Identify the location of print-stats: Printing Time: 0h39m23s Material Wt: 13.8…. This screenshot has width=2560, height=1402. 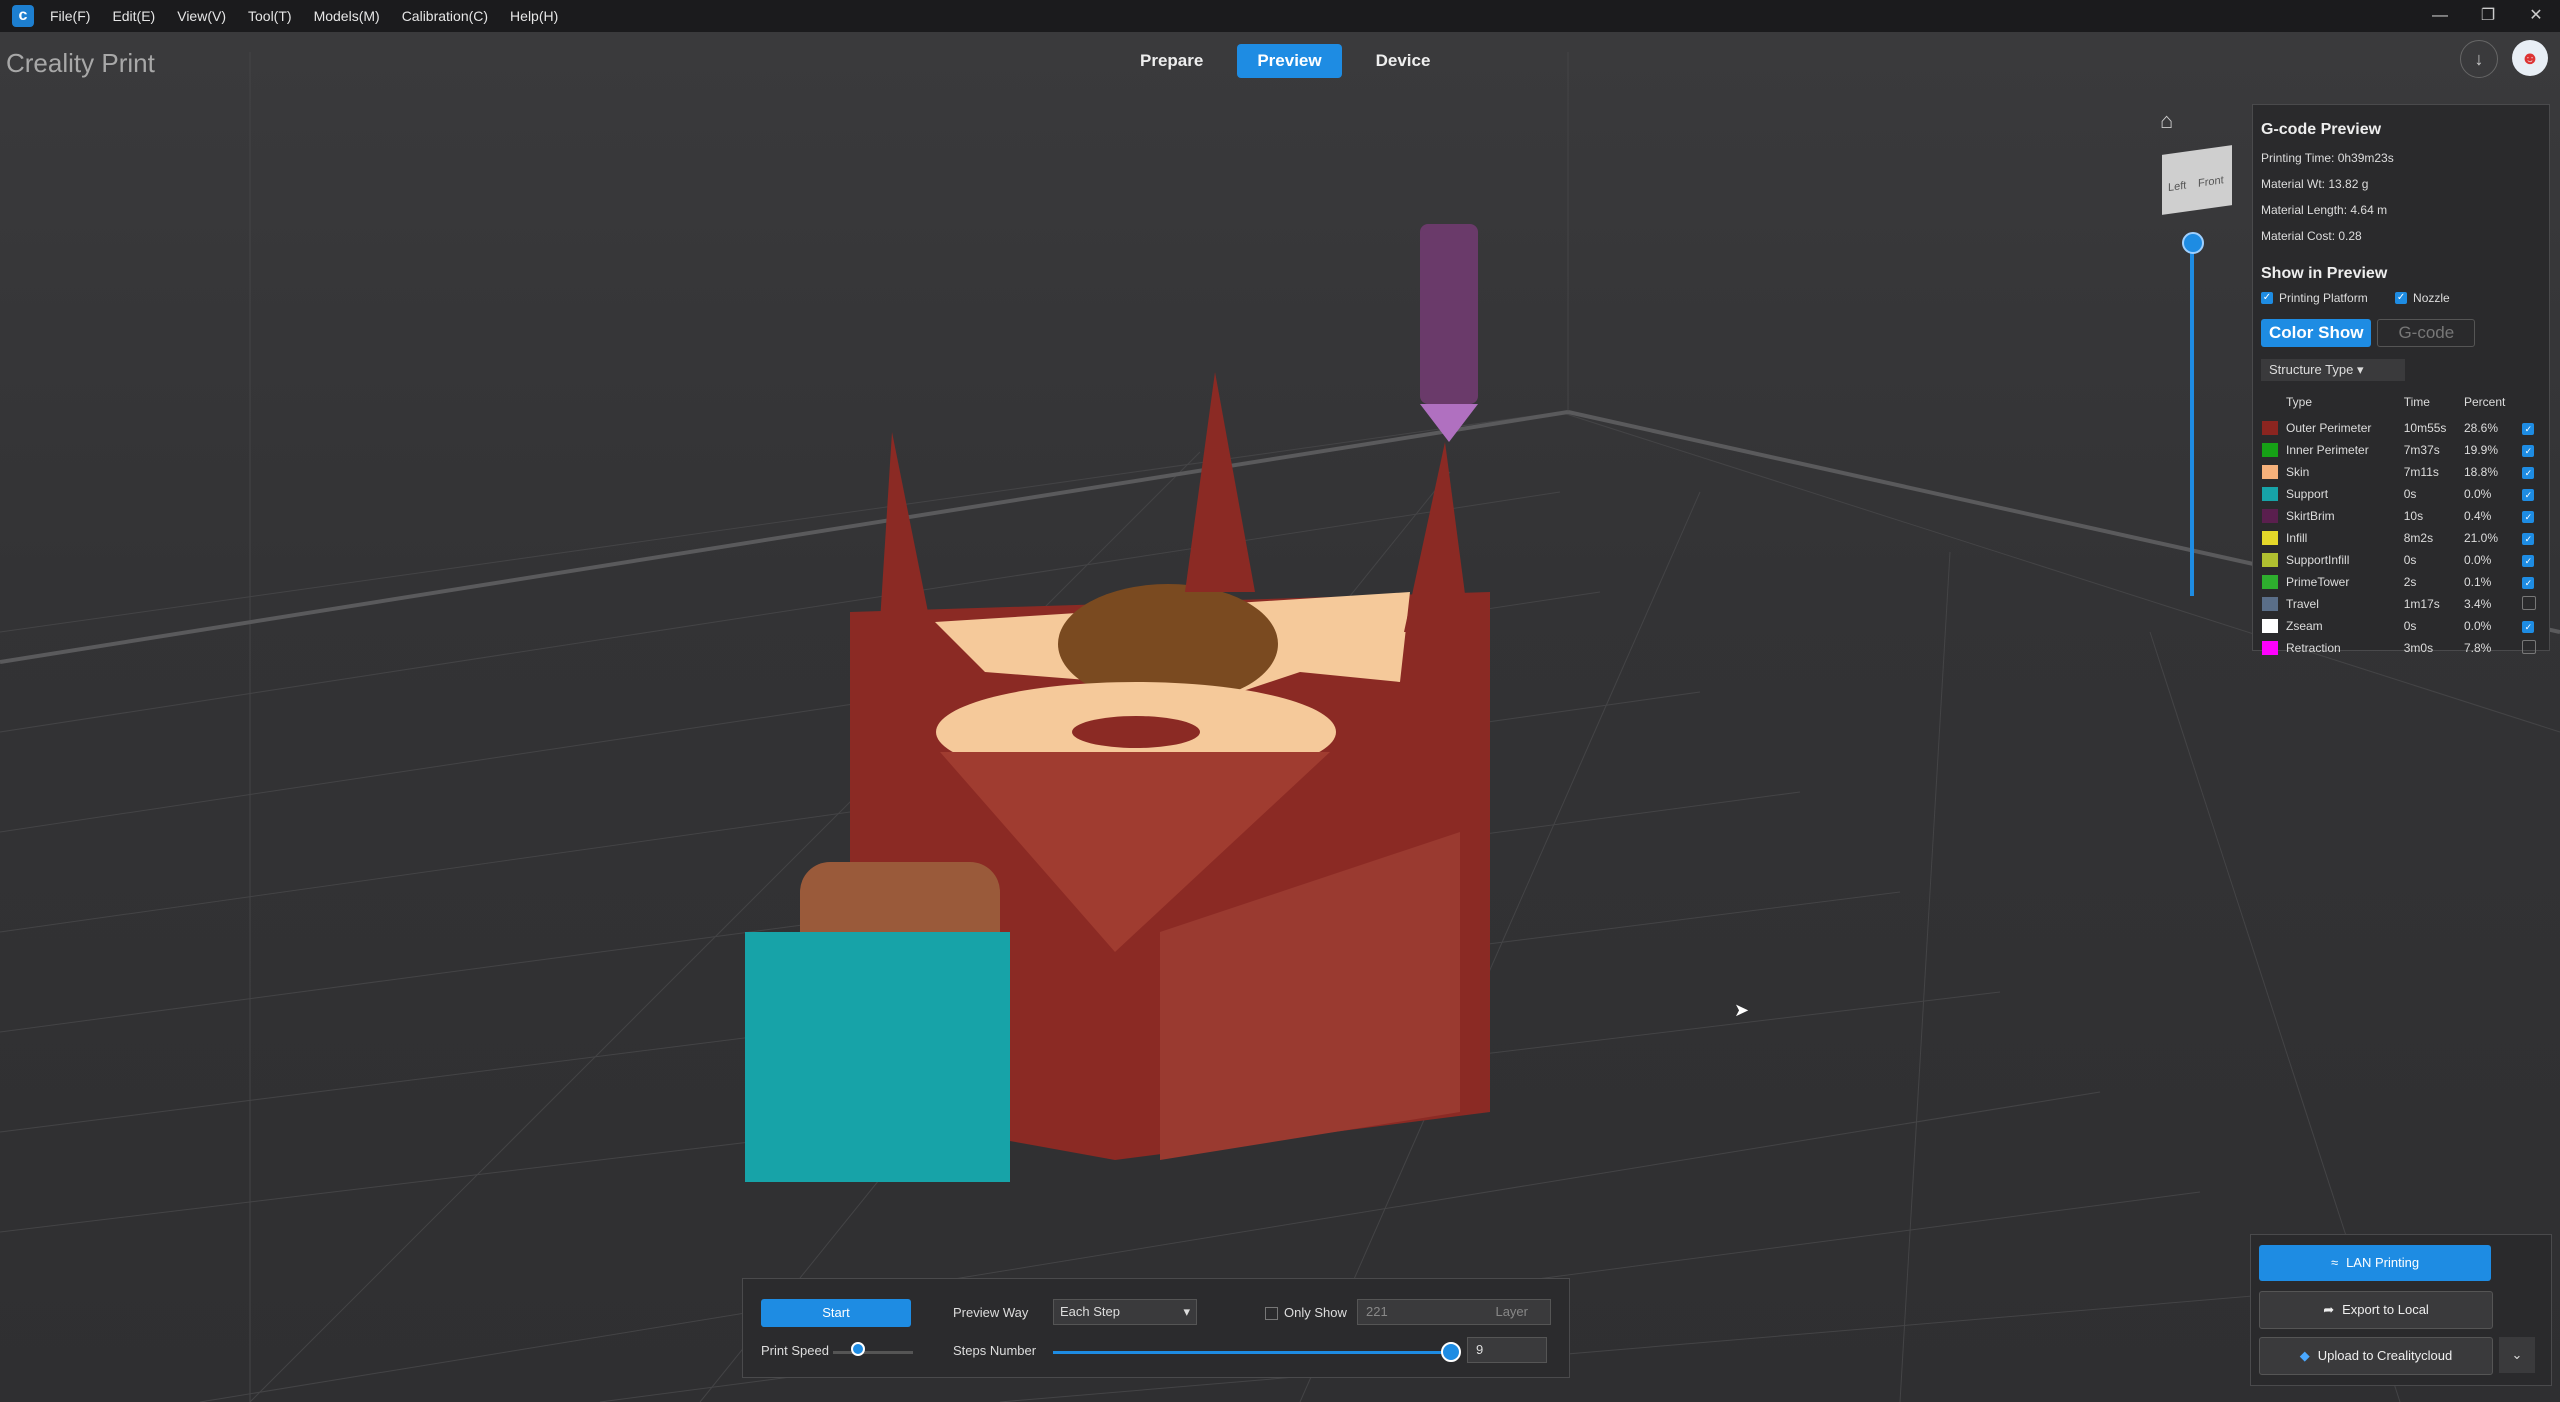
(2405, 197).